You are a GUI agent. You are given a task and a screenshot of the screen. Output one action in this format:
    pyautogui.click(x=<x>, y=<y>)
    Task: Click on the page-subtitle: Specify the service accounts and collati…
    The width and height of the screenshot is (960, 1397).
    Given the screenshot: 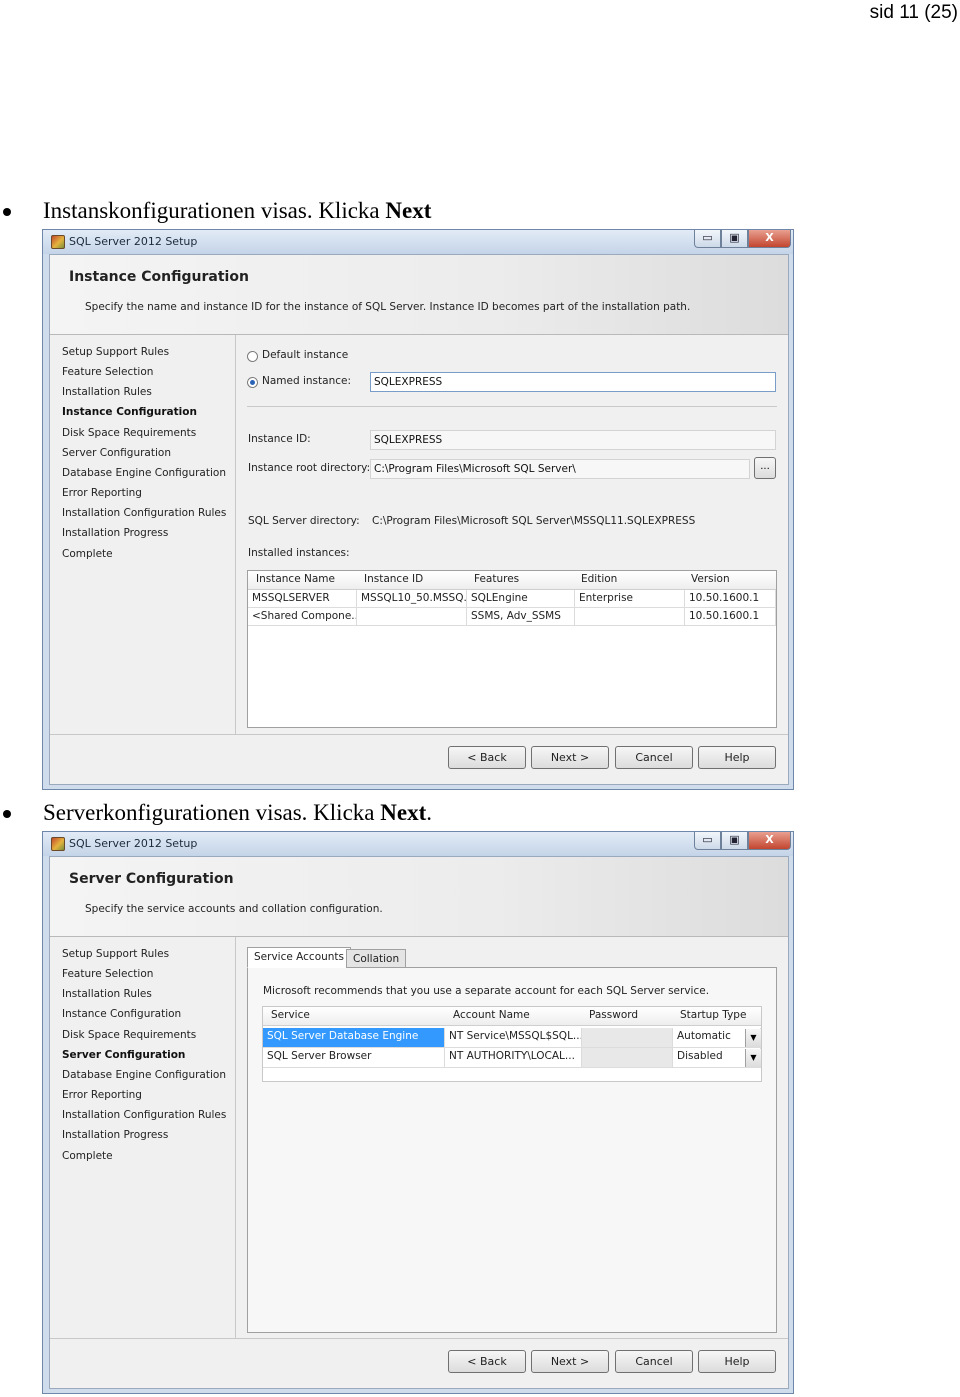 What is the action you would take?
    pyautogui.click(x=234, y=909)
    